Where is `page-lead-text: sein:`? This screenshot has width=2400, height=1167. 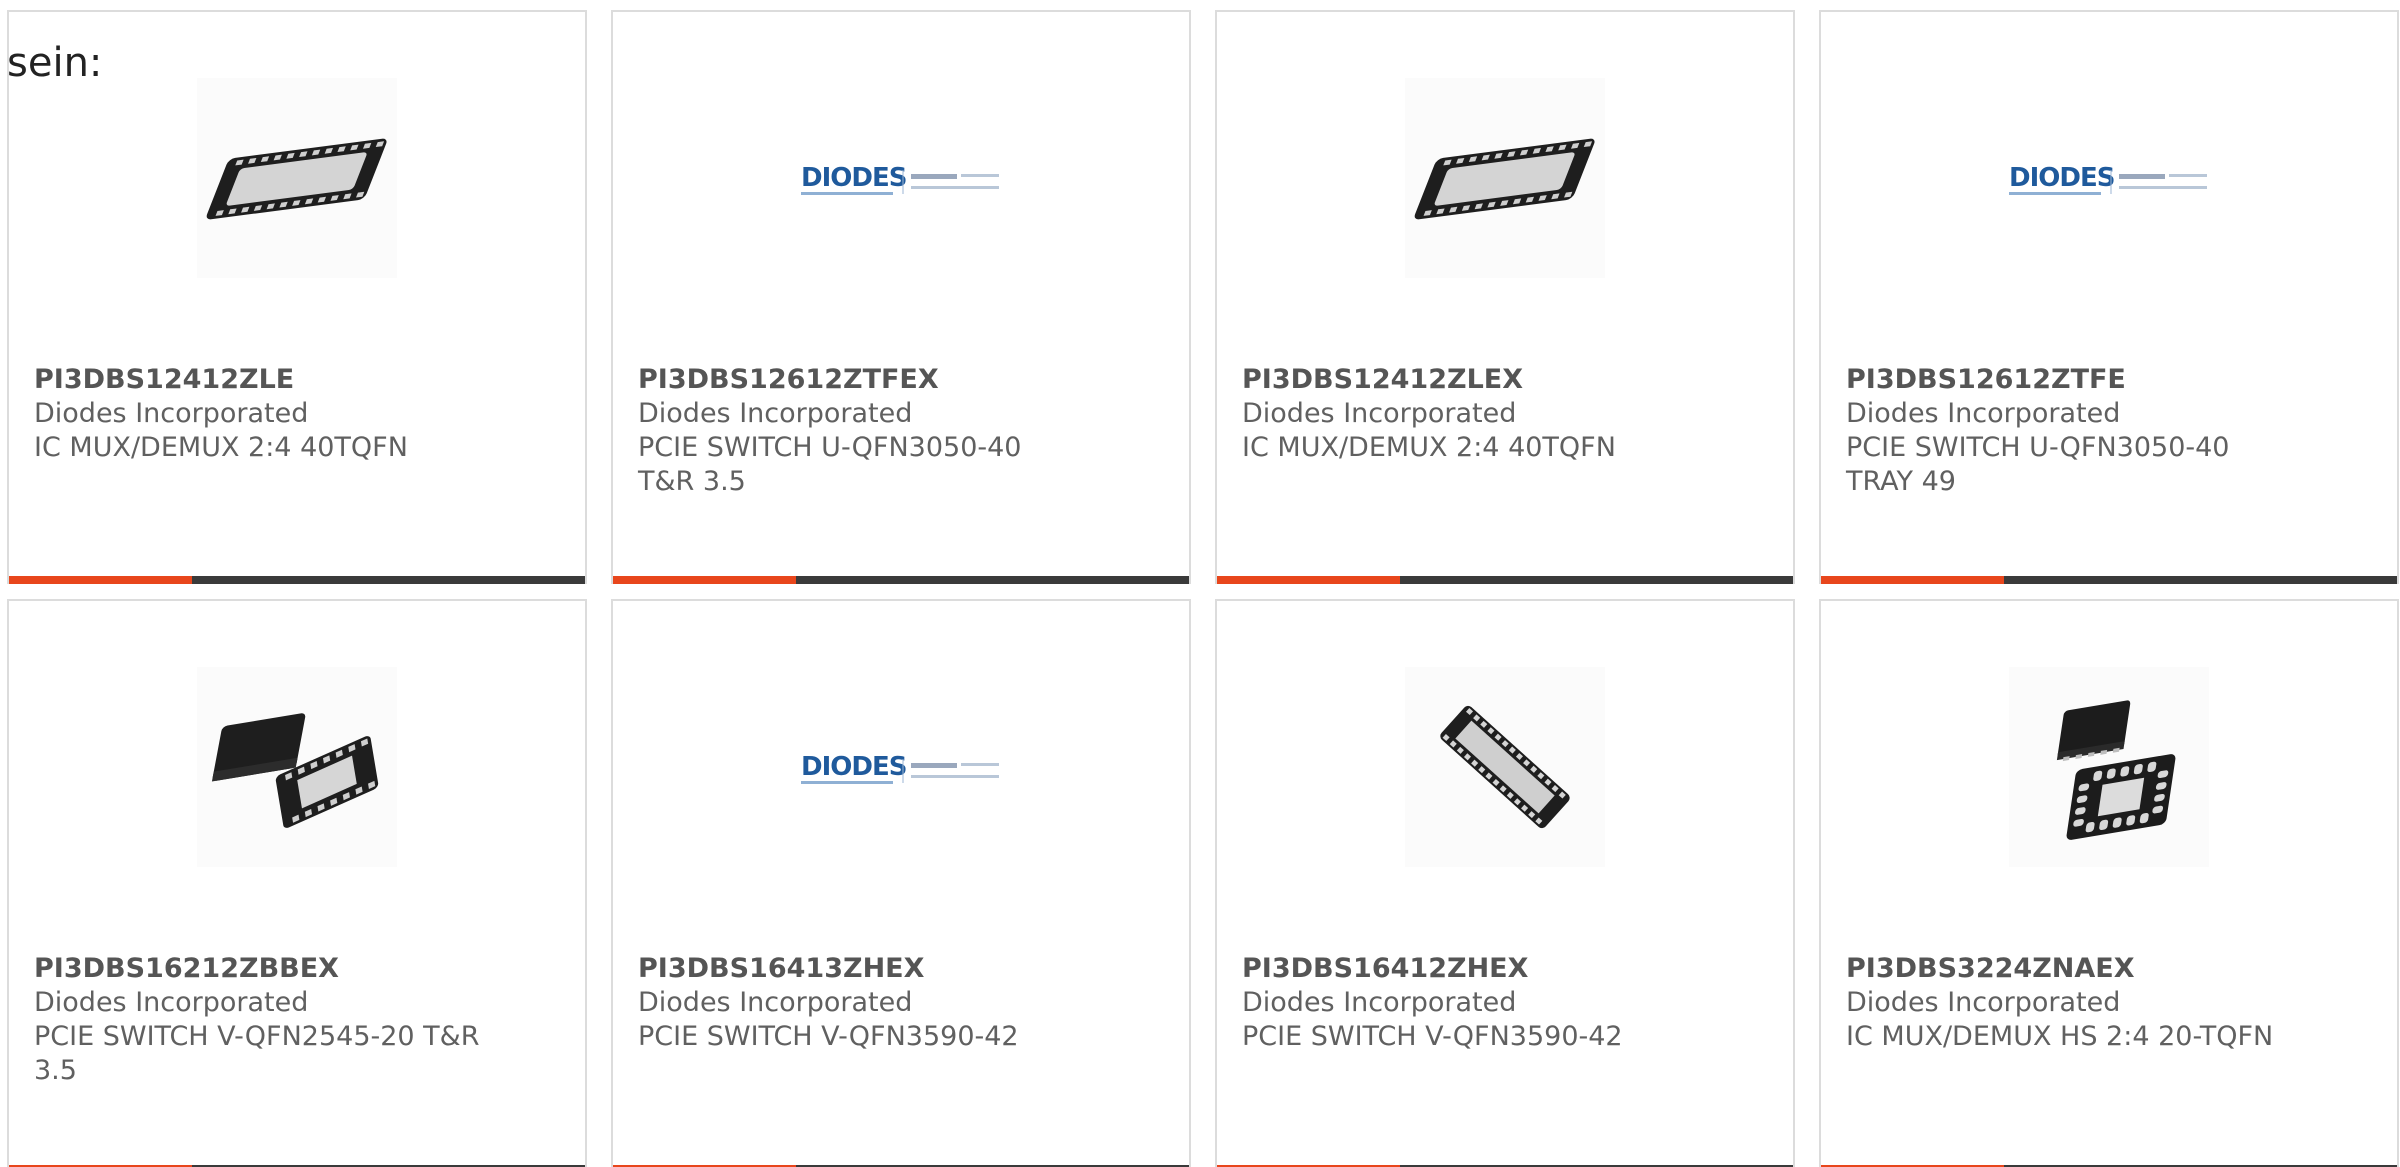 page-lead-text: sein: is located at coordinates (55, 63).